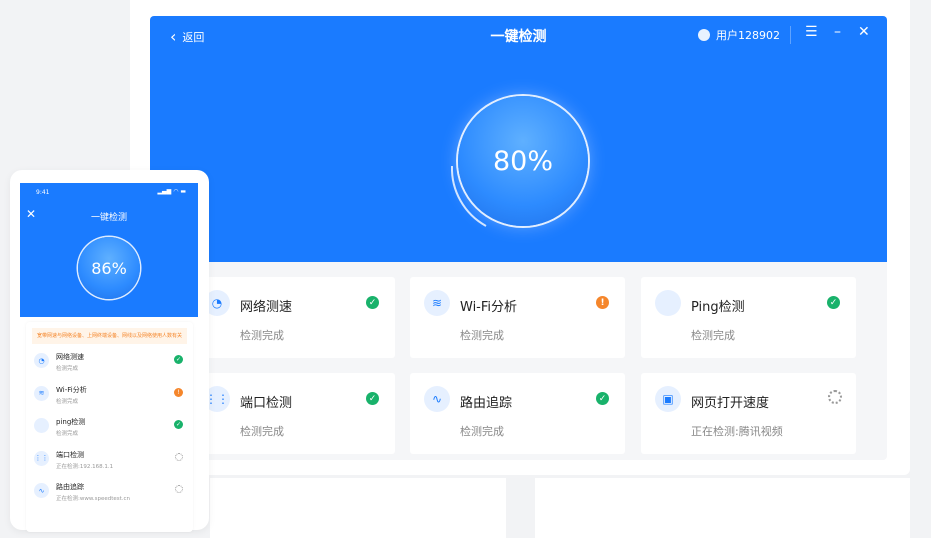 This screenshot has height=538, width=931. I want to click on item-name: ping检测, so click(71, 422).